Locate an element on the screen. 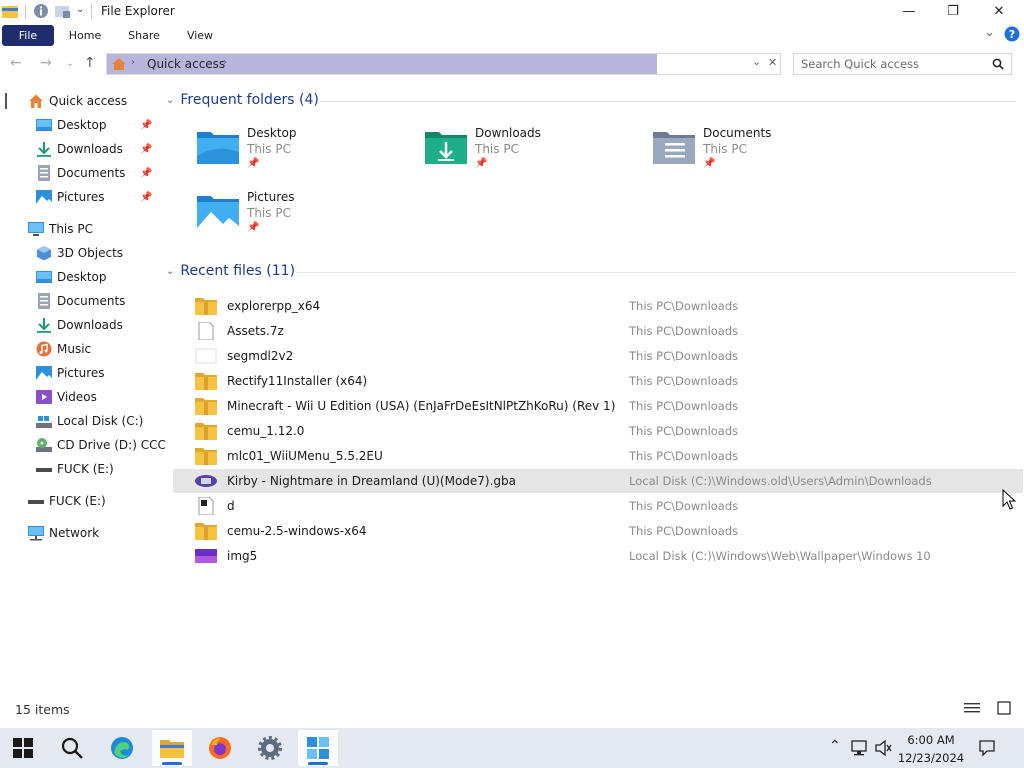 The width and height of the screenshot is (1024, 768). sidebar-item-usb-e: FUCK (E:) is located at coordinates (80, 469).